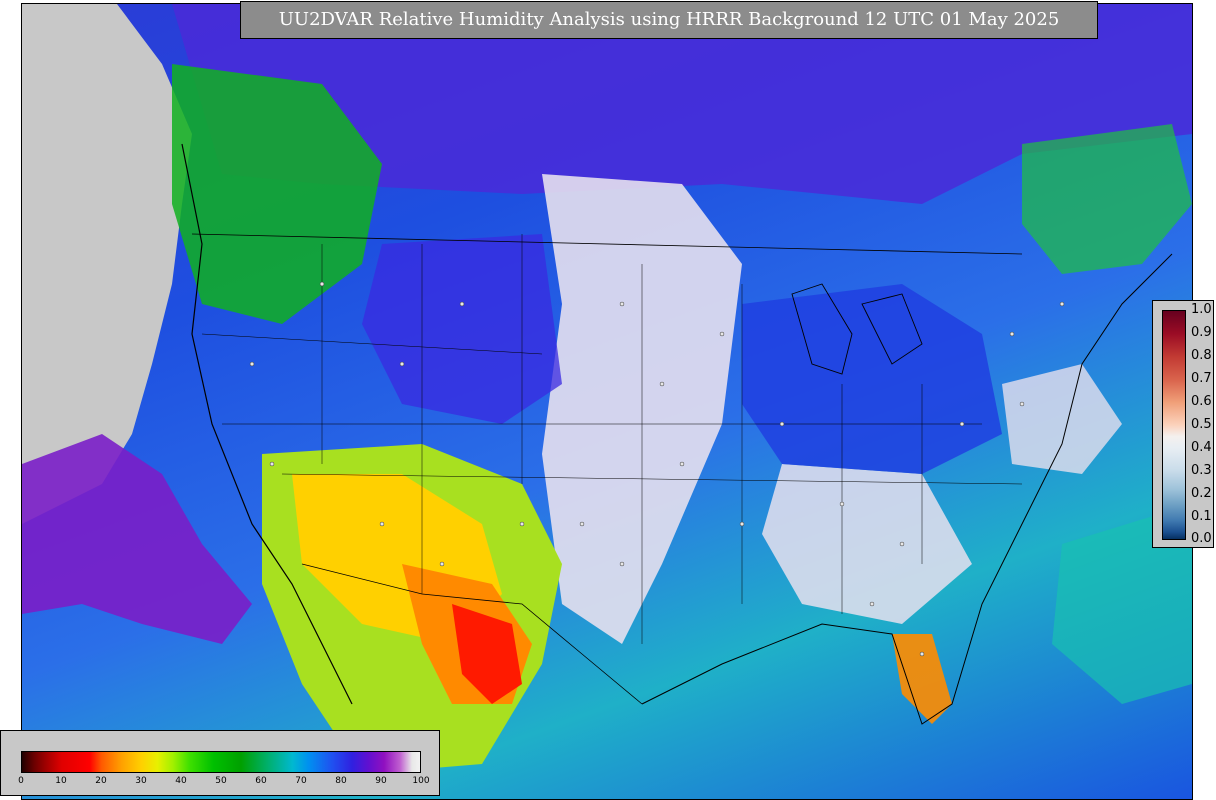 The height and width of the screenshot is (800, 1216). I want to click on rh-percent-colorbar: 0 10 20 30 40 50 60 70 80 90 100, so click(220, 763).